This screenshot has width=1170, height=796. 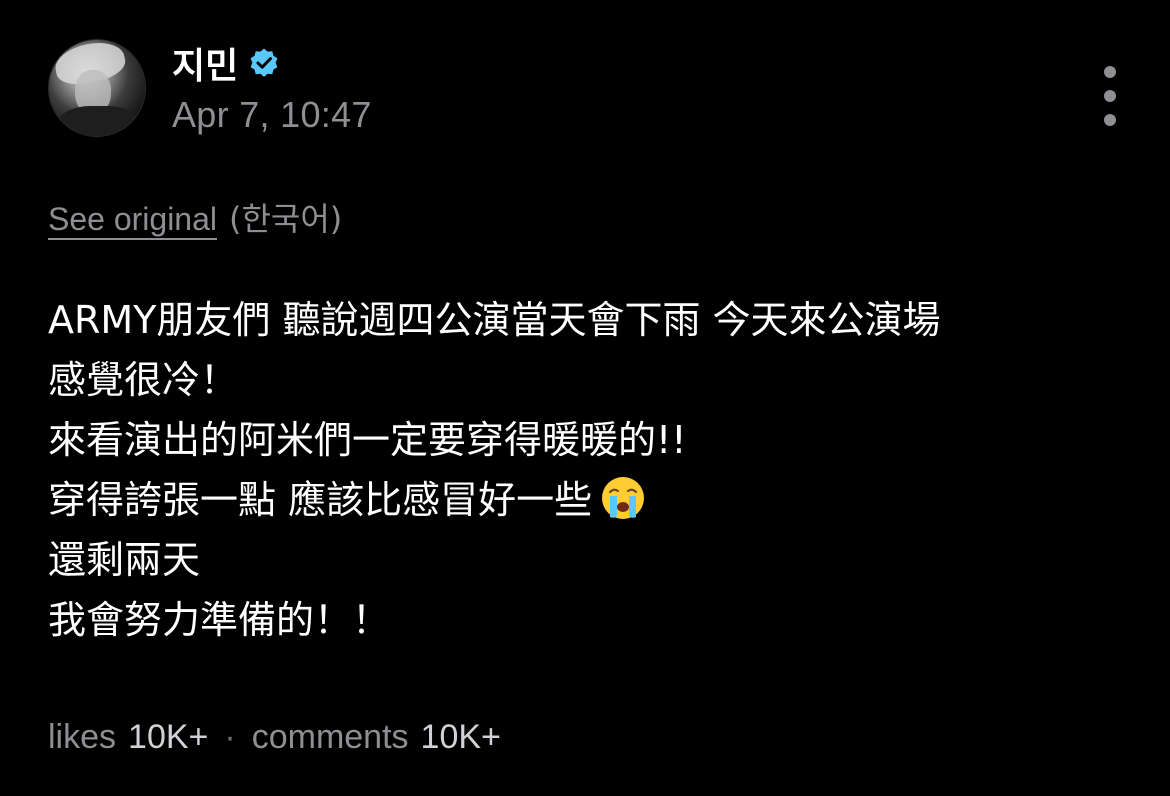 What do you see at coordinates (124, 560) in the screenshot?
I see `post-body-line: 還剩兩天` at bounding box center [124, 560].